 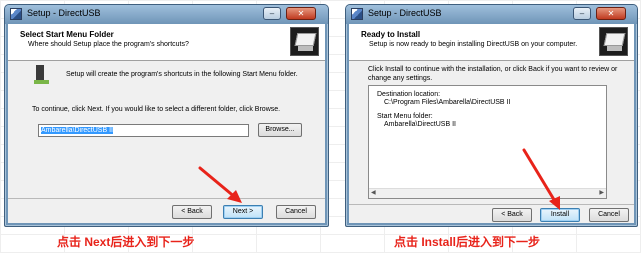 What do you see at coordinates (220, 184) in the screenshot?
I see `arrow-to-next-icon` at bounding box center [220, 184].